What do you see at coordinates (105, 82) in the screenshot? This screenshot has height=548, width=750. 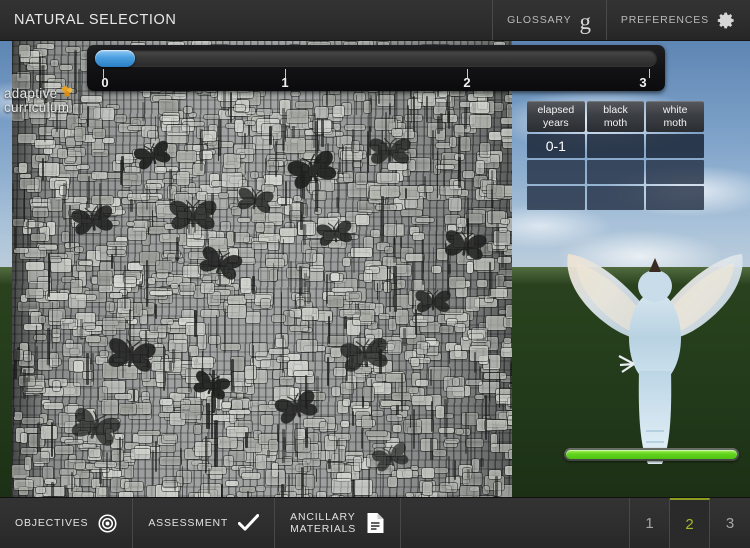 I see `timeline-tick-label: 0` at bounding box center [105, 82].